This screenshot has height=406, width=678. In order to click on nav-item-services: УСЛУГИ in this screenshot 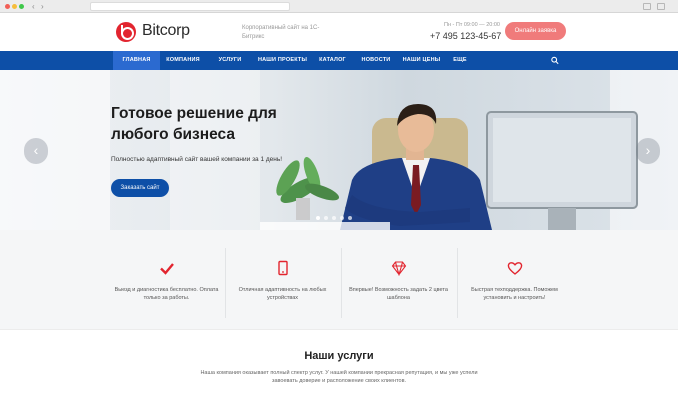, I will do `click(230, 60)`.